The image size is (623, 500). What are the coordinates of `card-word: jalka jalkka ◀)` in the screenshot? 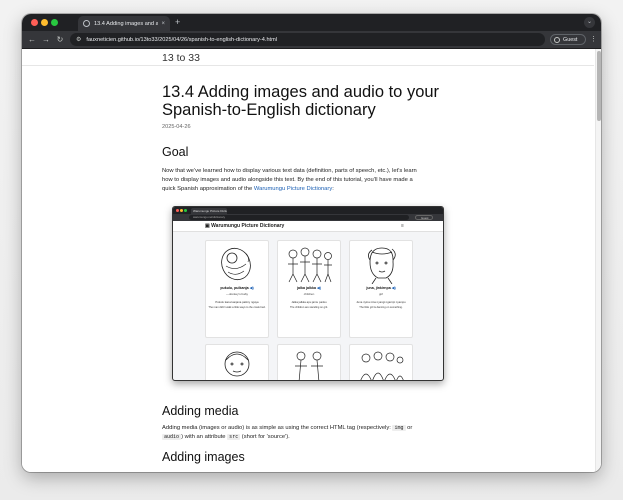 It's located at (309, 288).